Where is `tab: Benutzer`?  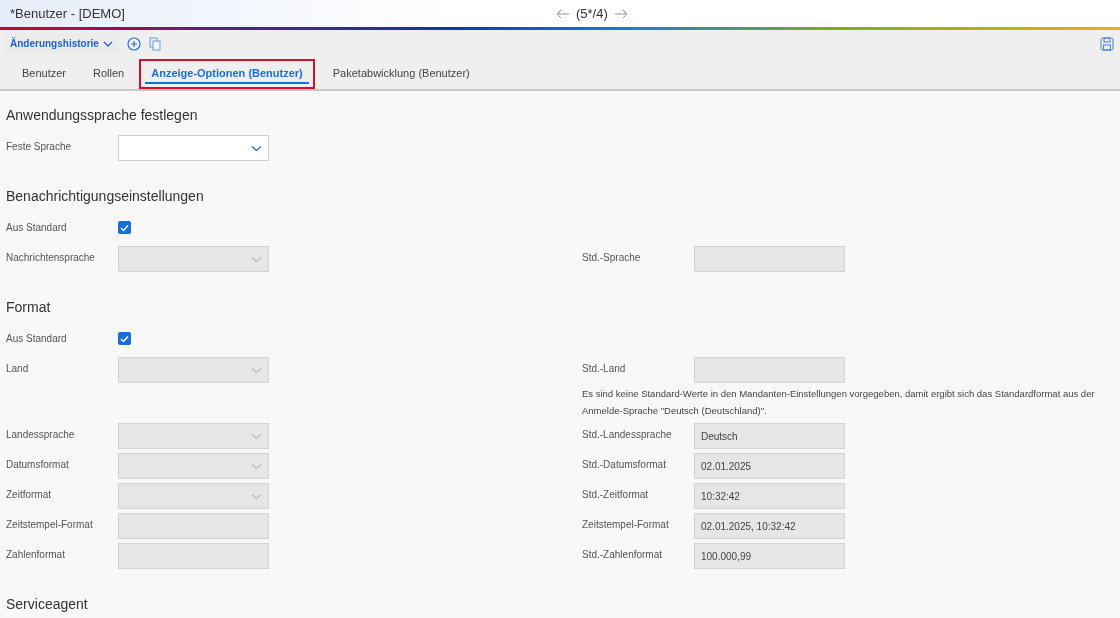 tab: Benutzer is located at coordinates (42, 74).